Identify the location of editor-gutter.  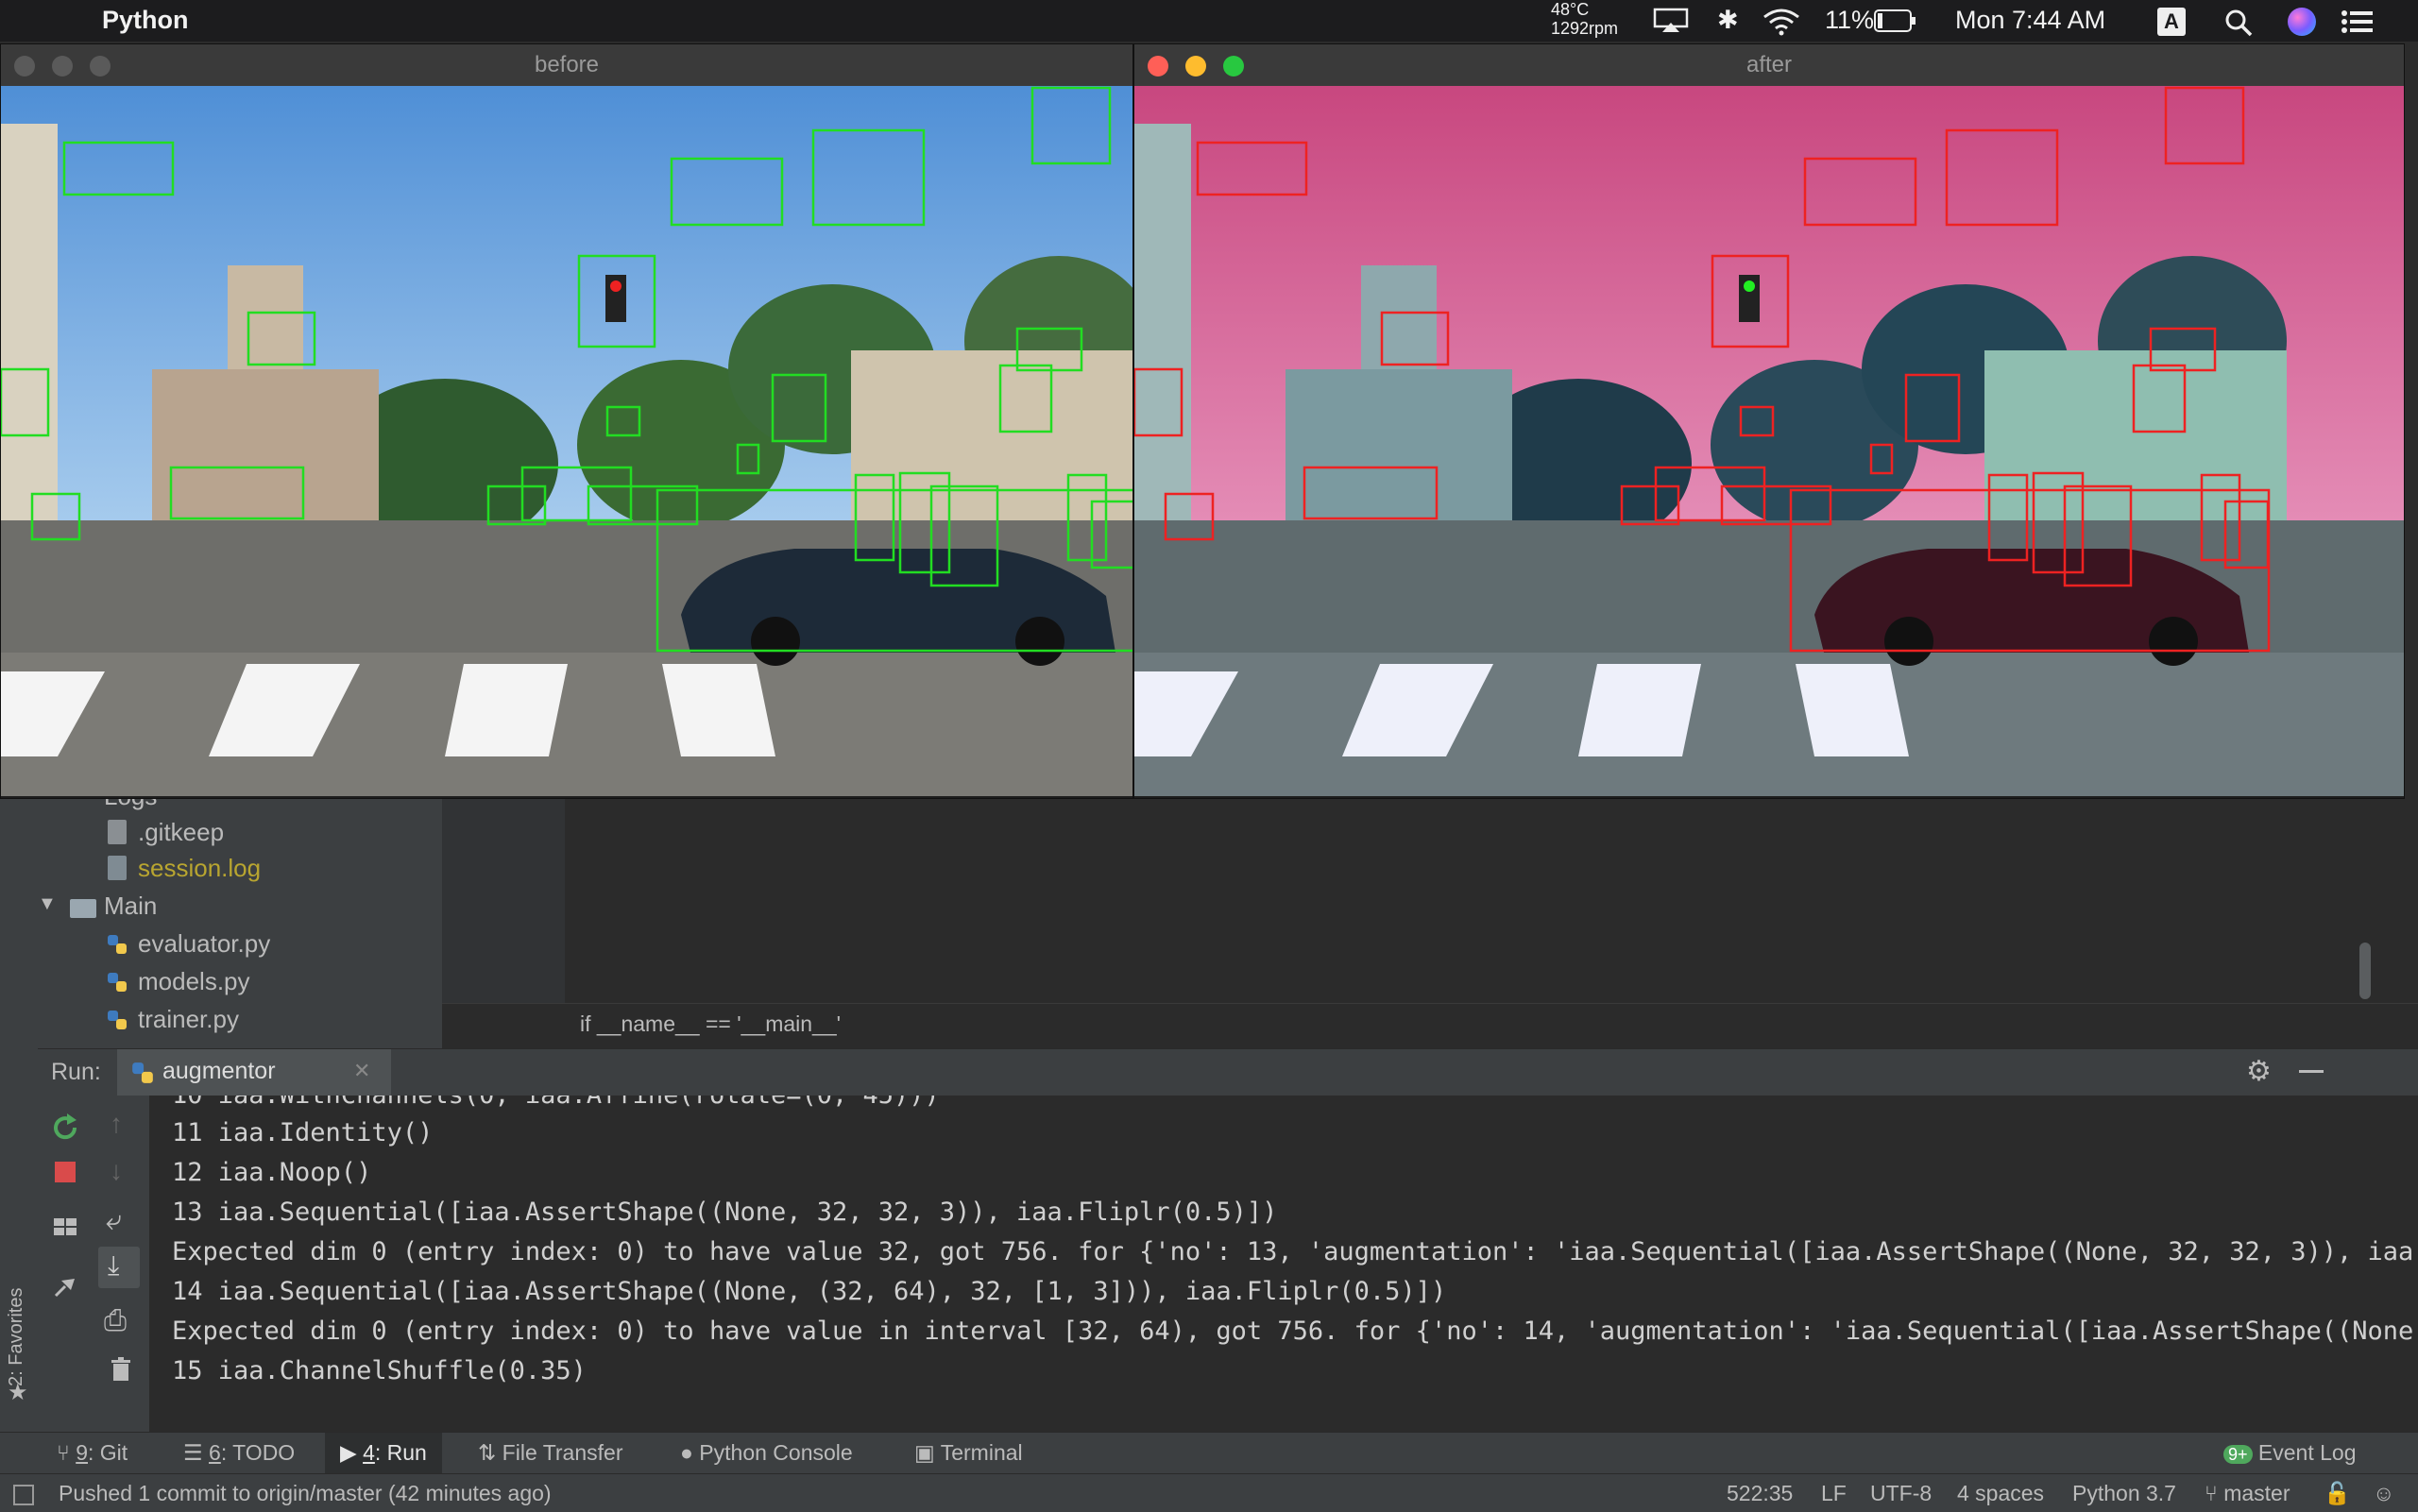
(504, 899).